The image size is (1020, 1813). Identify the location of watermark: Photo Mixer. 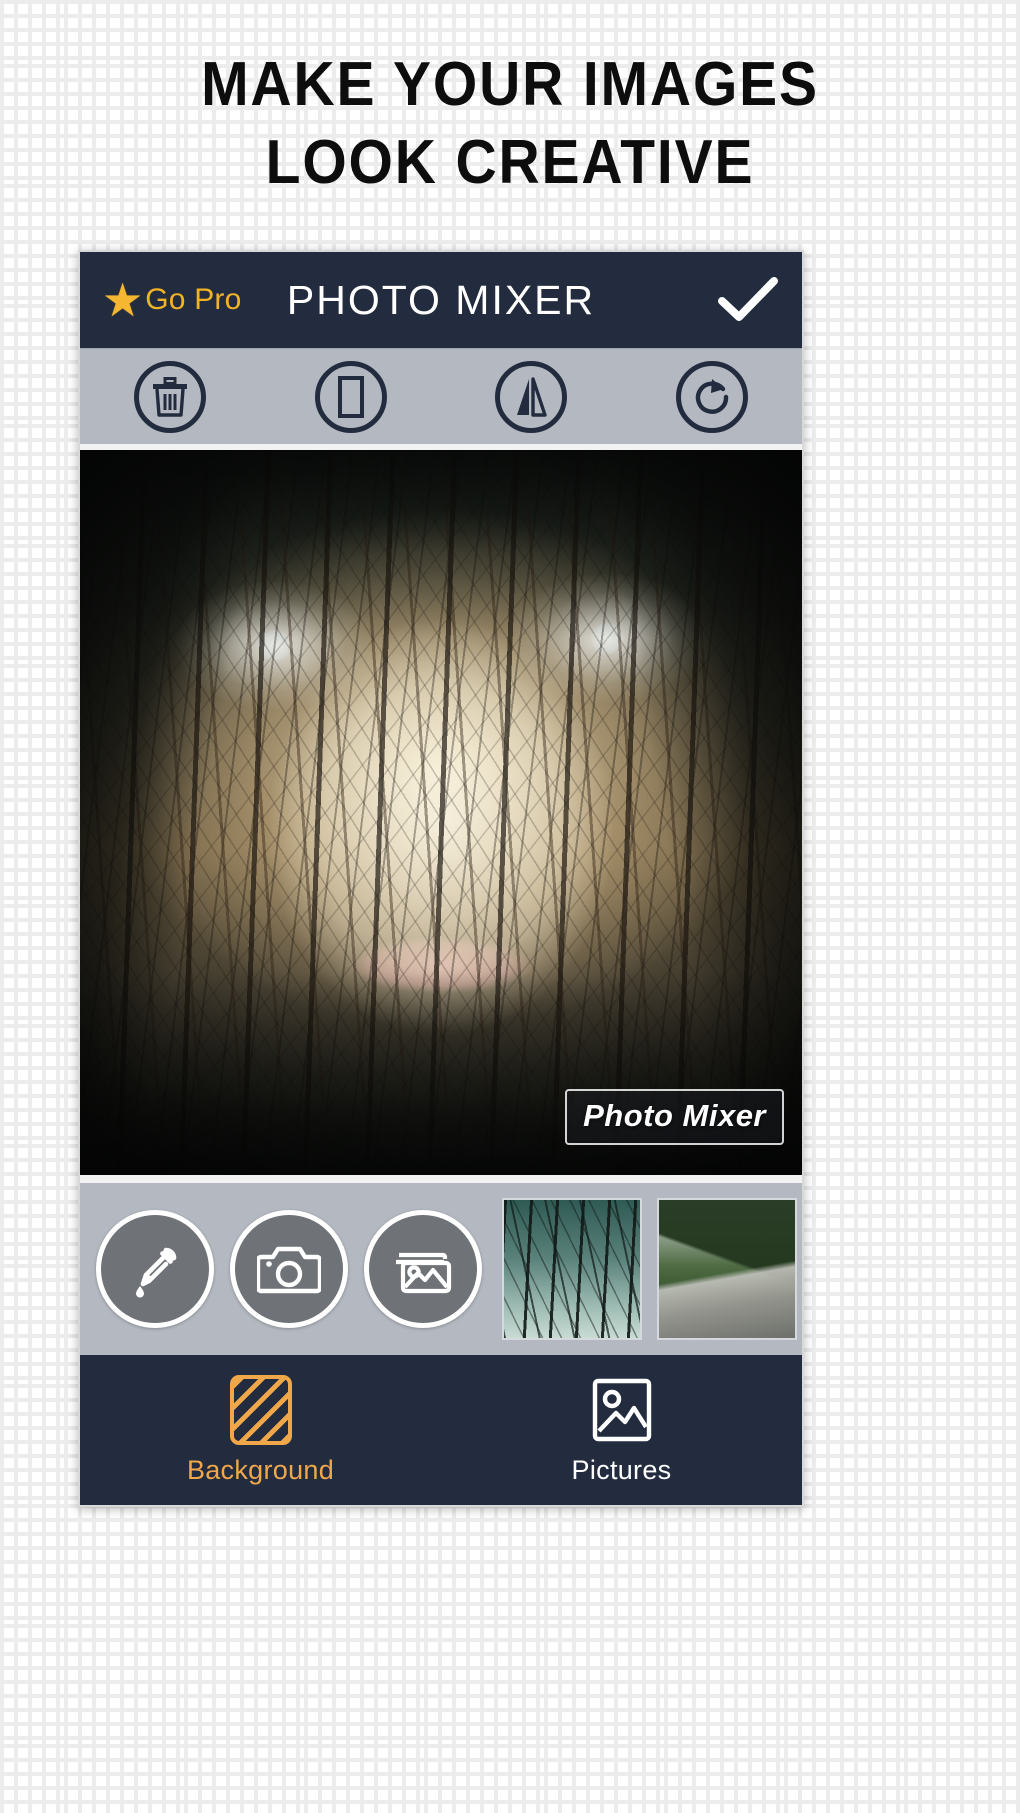
(674, 1117).